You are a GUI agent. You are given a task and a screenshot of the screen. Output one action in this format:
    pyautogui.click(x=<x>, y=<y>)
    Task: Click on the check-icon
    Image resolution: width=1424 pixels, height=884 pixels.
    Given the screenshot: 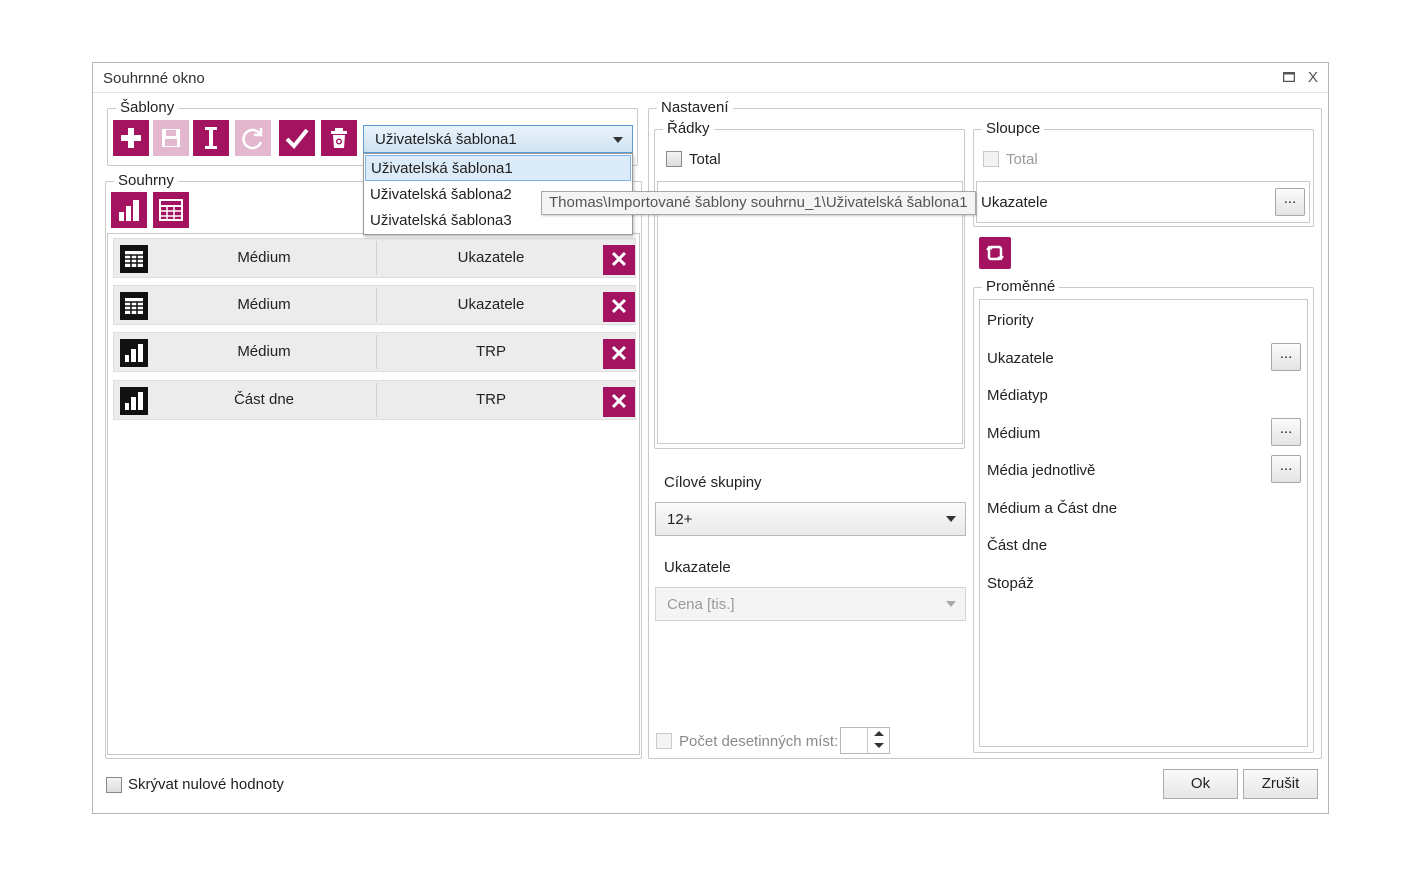 What is the action you would take?
    pyautogui.click(x=297, y=138)
    